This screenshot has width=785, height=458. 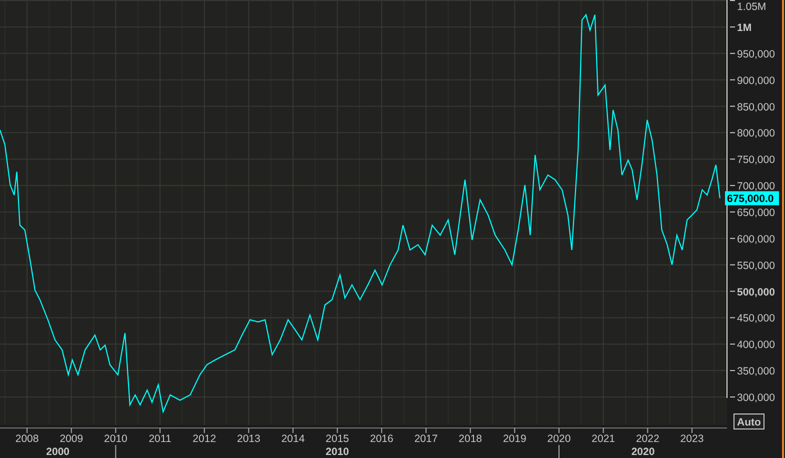 I want to click on y-axis-label: 800,000, so click(x=752, y=134).